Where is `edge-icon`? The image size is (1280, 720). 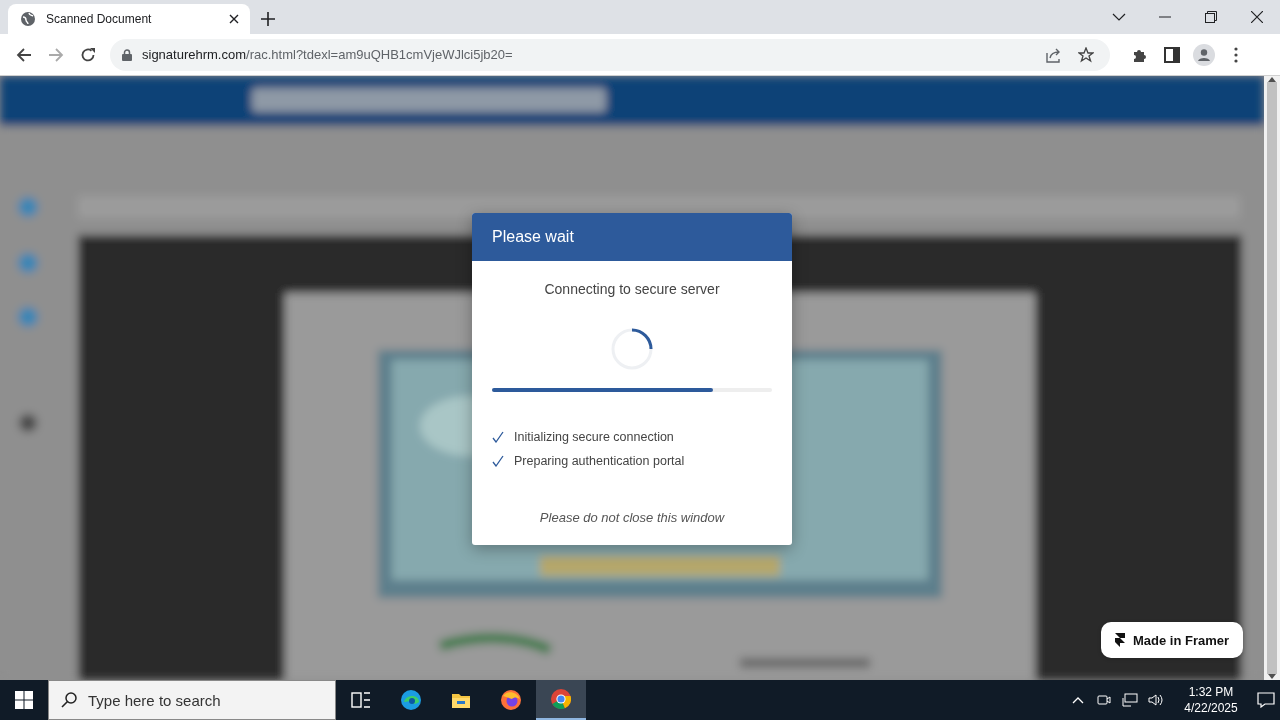
edge-icon is located at coordinates (411, 700).